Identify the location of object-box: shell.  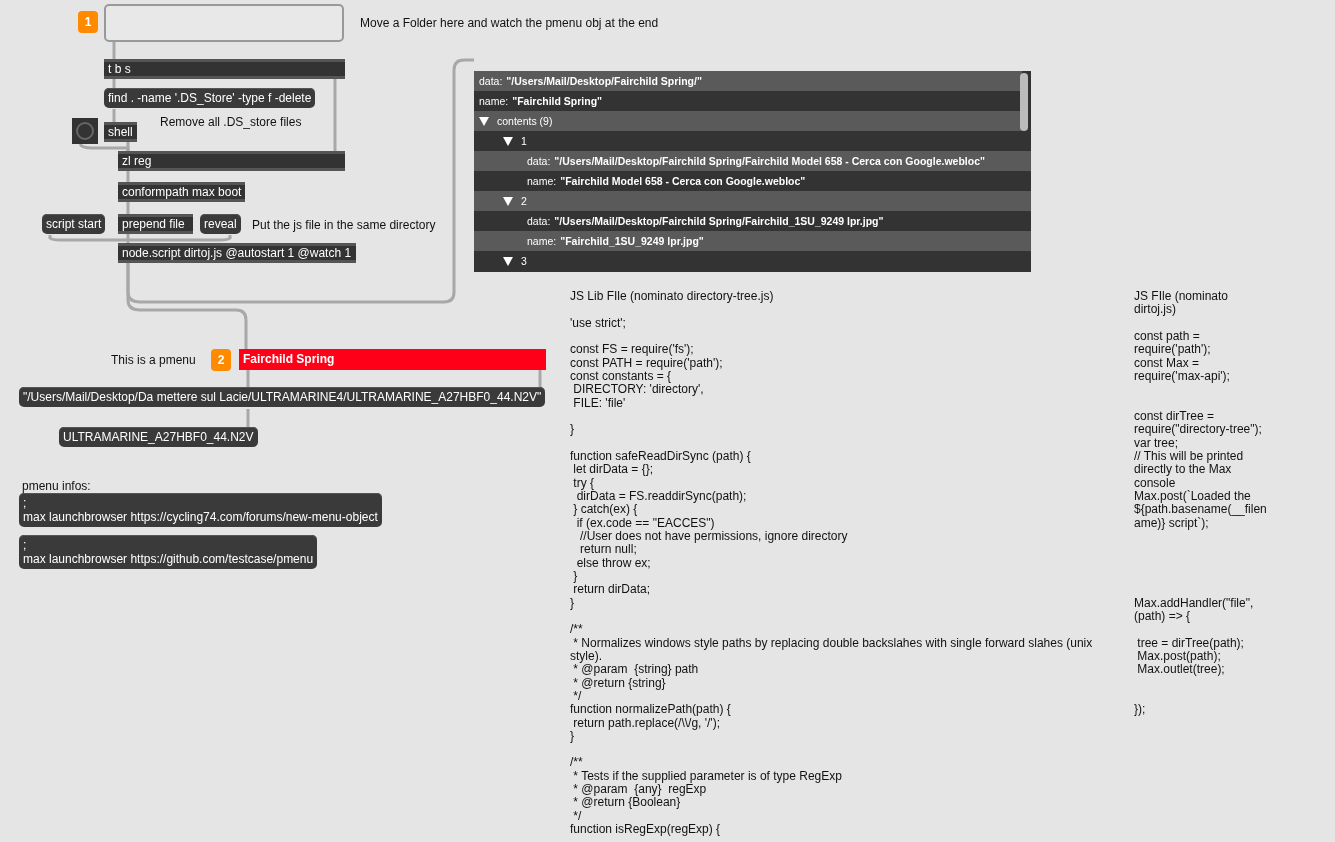
(120, 132).